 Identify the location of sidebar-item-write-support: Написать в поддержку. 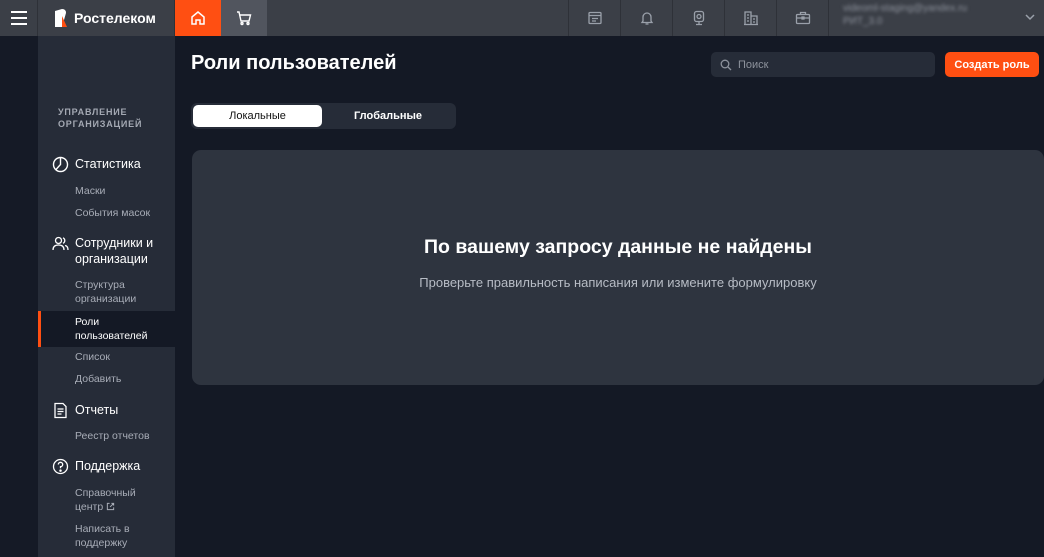
(110, 536).